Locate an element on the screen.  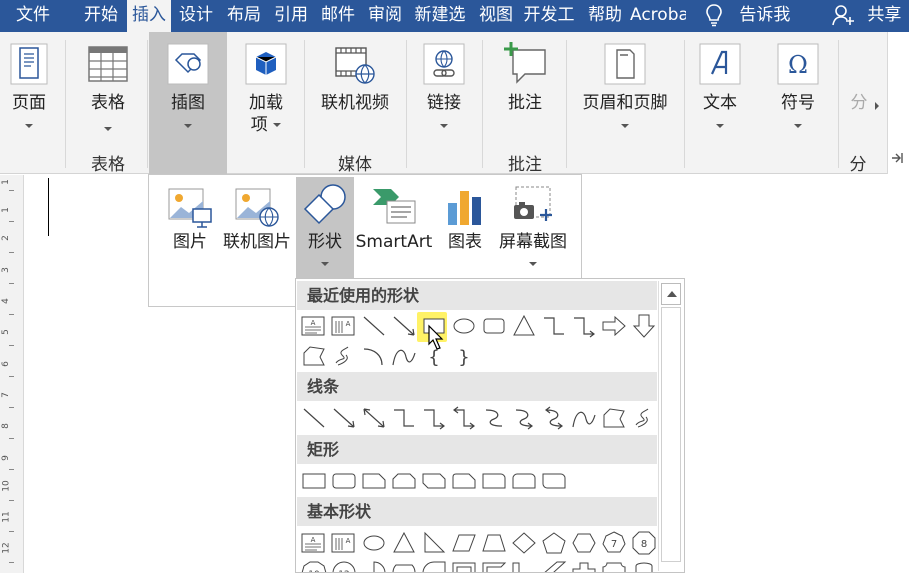
round-same-side-rectangle-shape is located at coordinates (524, 481).